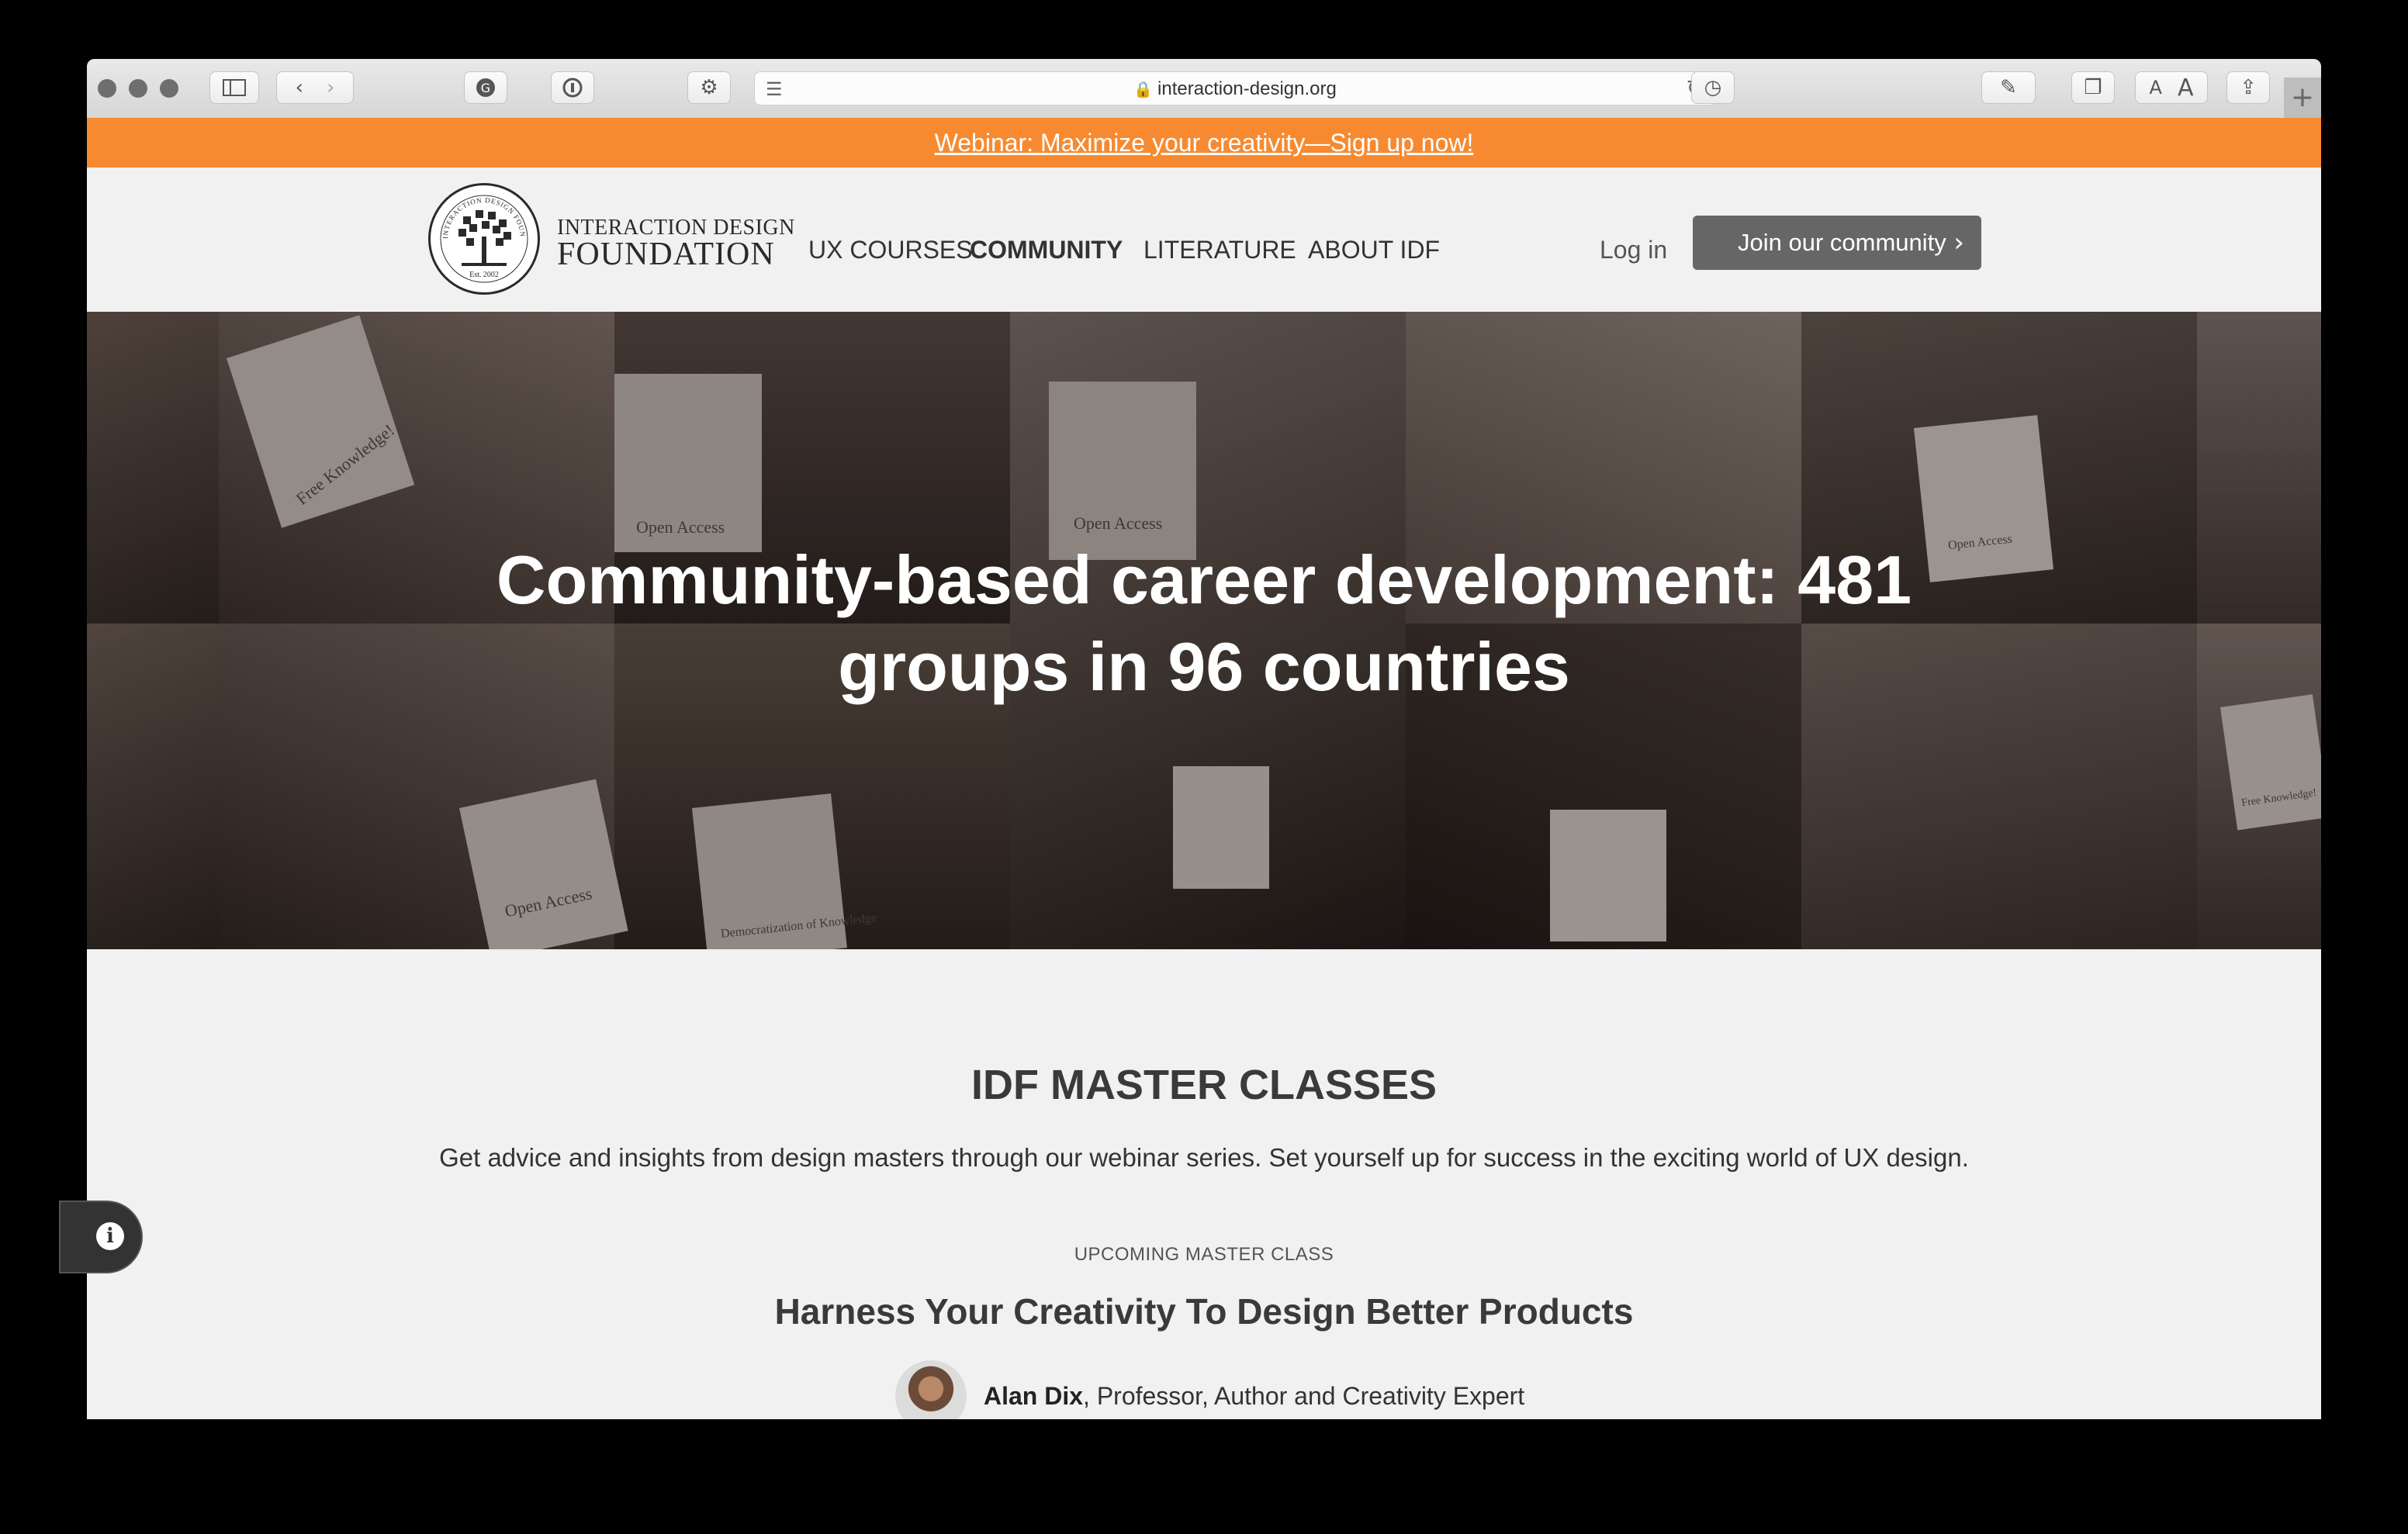 This screenshot has height=1534, width=2408. I want to click on tabs-icon: ❐, so click(2093, 87).